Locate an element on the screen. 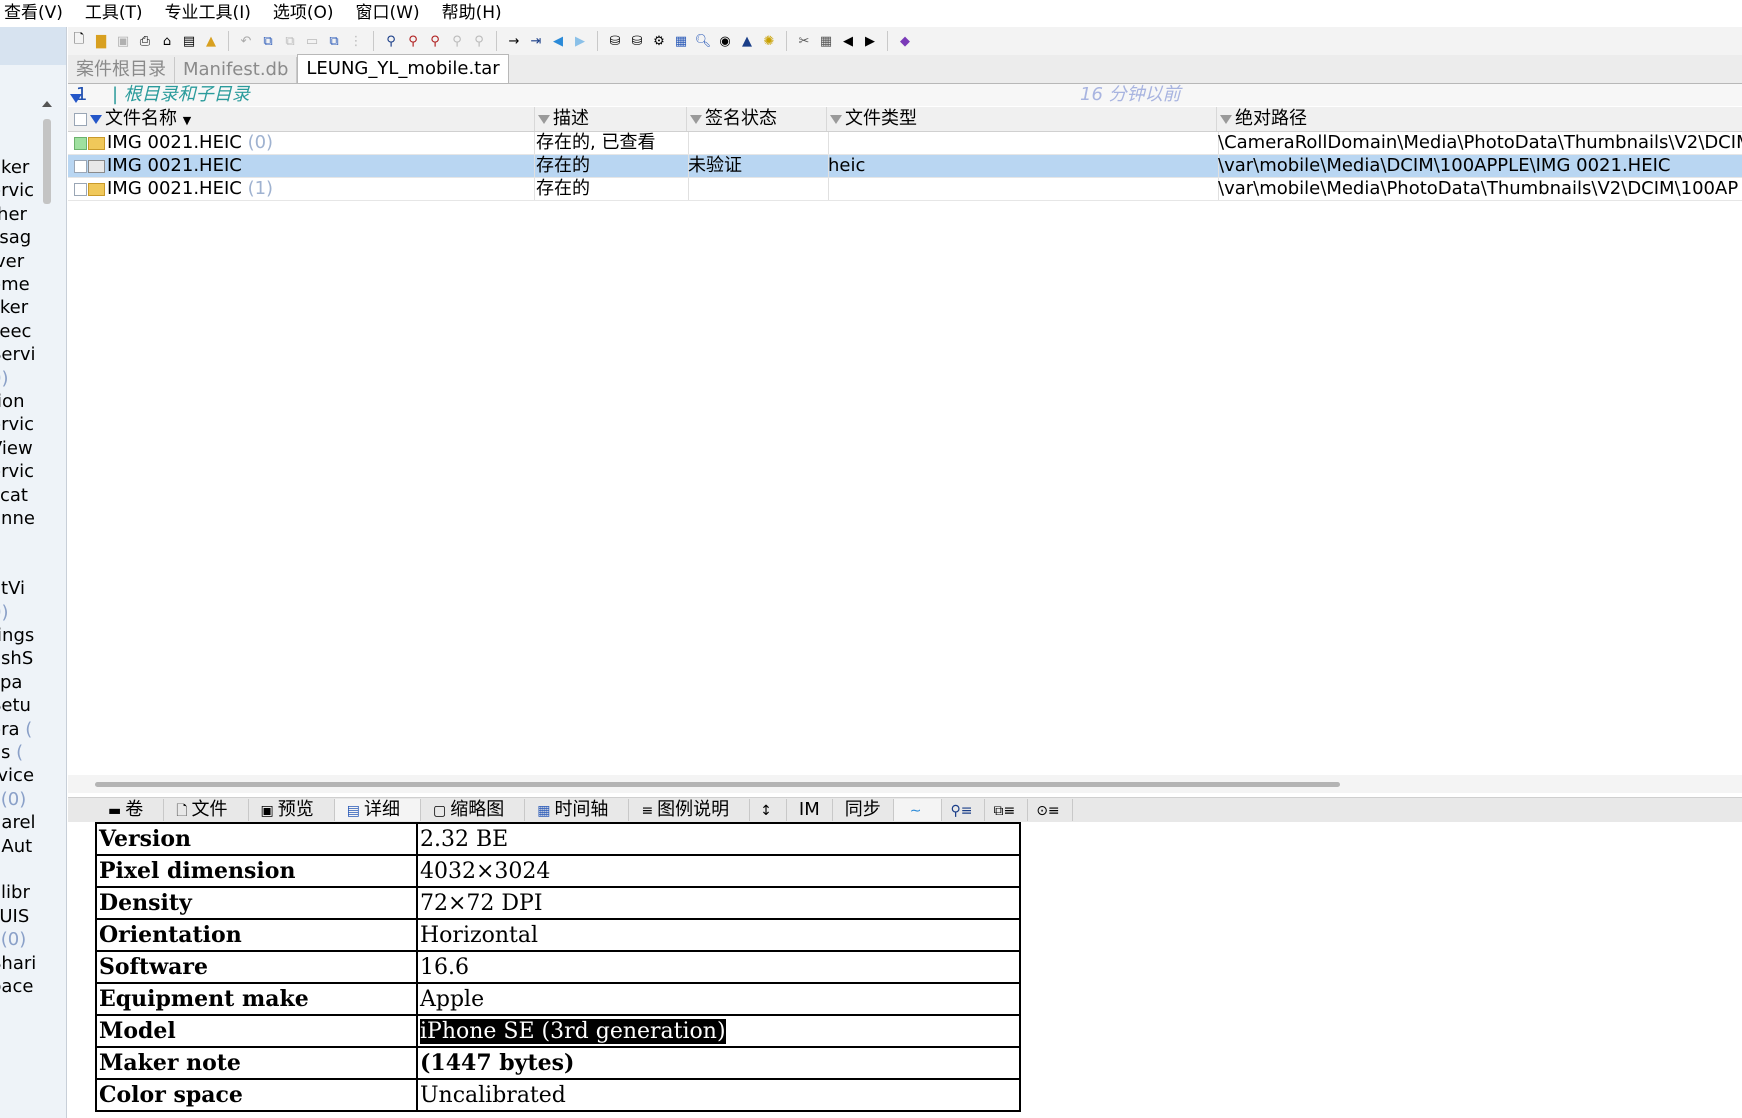 Image resolution: width=1742 pixels, height=1118 pixels. menu-options: 选项(O) is located at coordinates (307, 13).